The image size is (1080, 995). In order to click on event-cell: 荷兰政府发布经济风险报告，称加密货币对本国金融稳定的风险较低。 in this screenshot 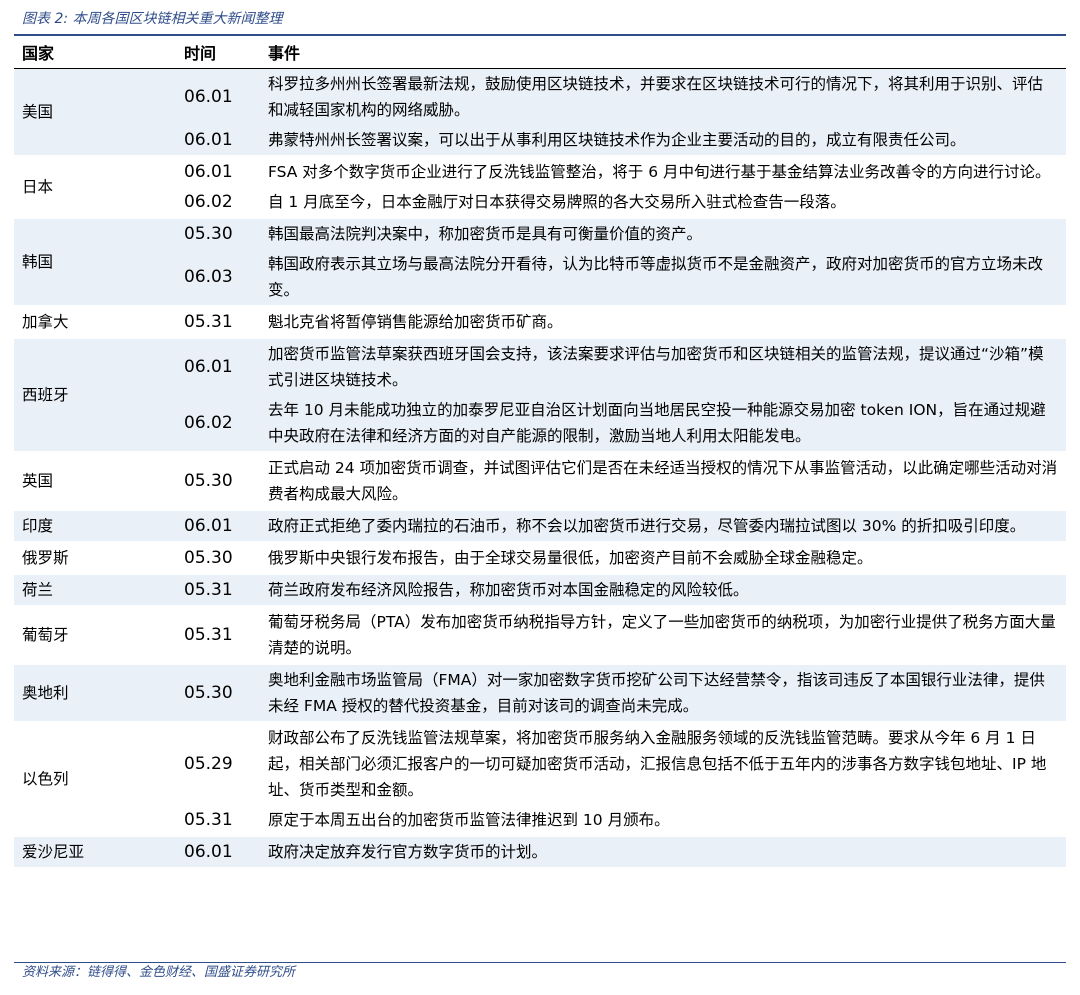, I will do `click(663, 589)`.